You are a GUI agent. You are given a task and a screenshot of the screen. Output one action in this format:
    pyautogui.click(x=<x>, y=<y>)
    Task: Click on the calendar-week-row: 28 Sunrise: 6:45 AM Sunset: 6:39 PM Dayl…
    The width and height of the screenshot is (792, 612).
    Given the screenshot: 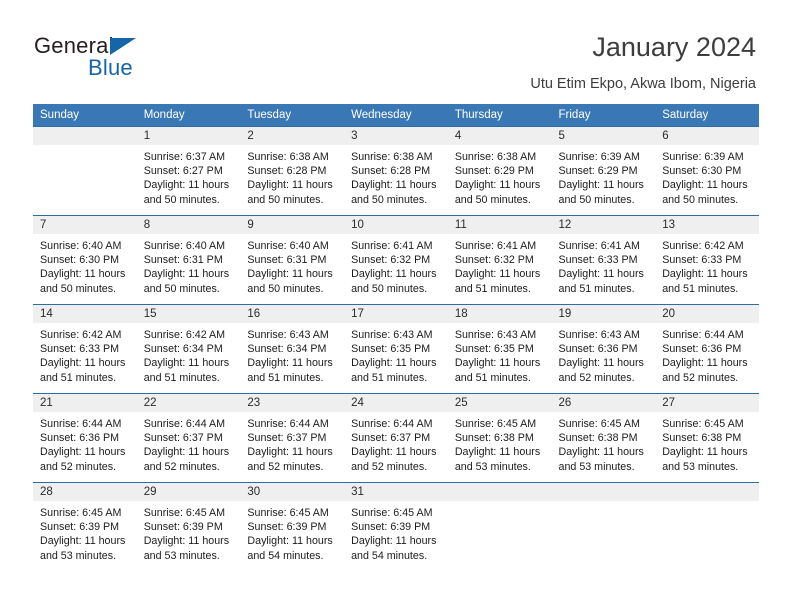 What is the action you would take?
    pyautogui.click(x=396, y=527)
    